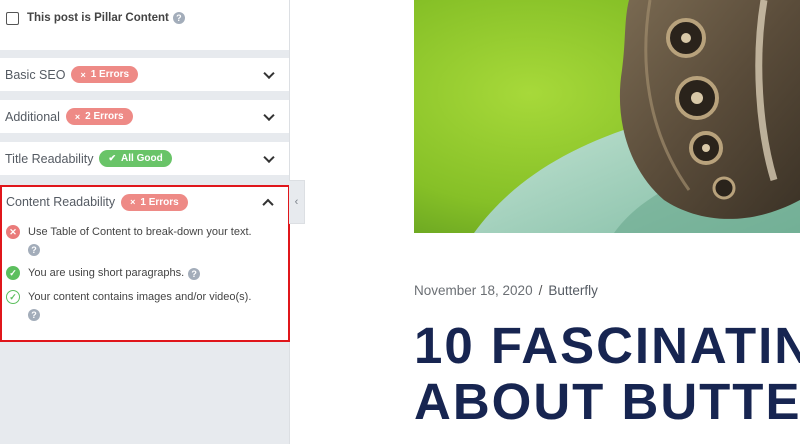 The width and height of the screenshot is (800, 444). What do you see at coordinates (13, 273) in the screenshot?
I see `pass-icon: ✓` at bounding box center [13, 273].